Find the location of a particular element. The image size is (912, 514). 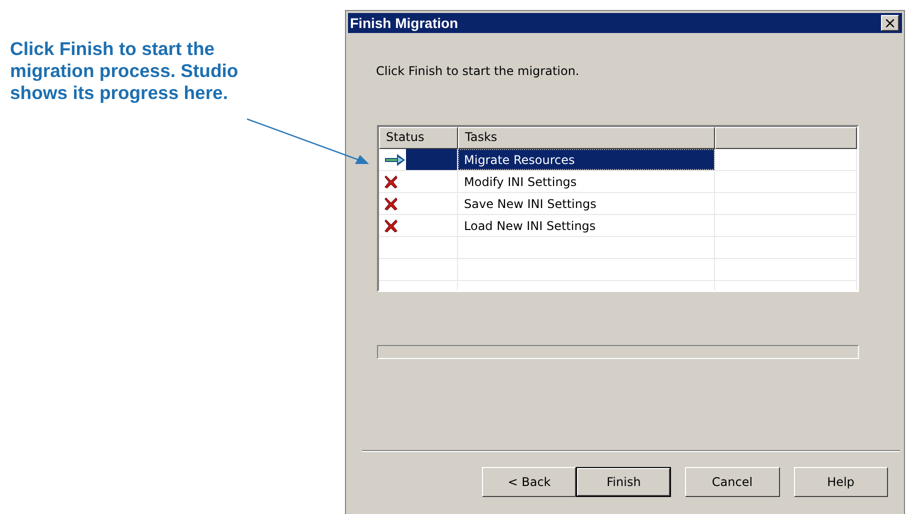

table-row: Save New INI Settings is located at coordinates (618, 204).